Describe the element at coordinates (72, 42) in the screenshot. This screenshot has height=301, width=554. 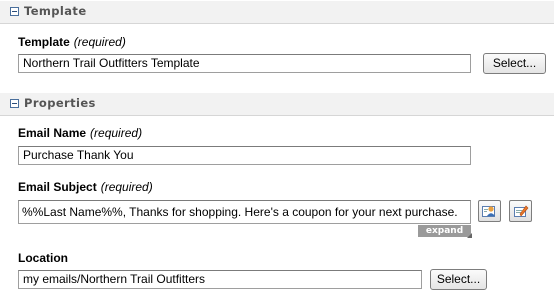
I see `template-label: Template (required)` at that location.